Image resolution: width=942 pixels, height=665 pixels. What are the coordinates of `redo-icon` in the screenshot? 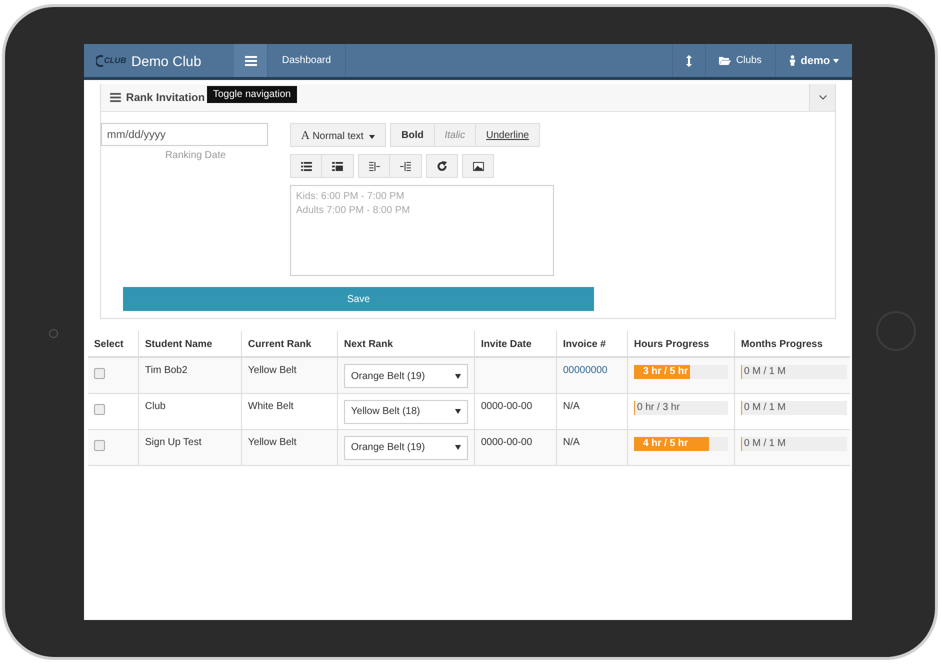 It's located at (442, 166).